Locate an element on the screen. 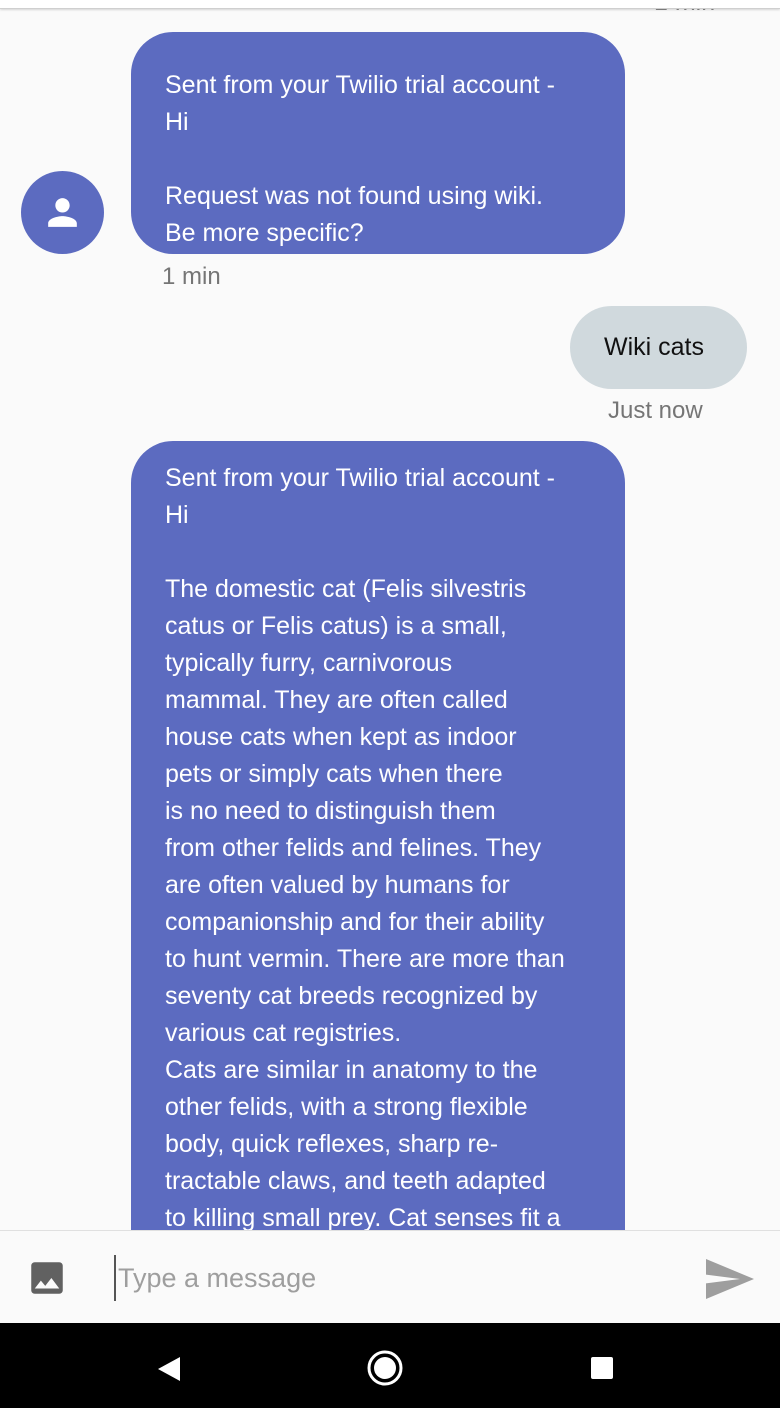 The image size is (780, 1408). send-button is located at coordinates (730, 1279).